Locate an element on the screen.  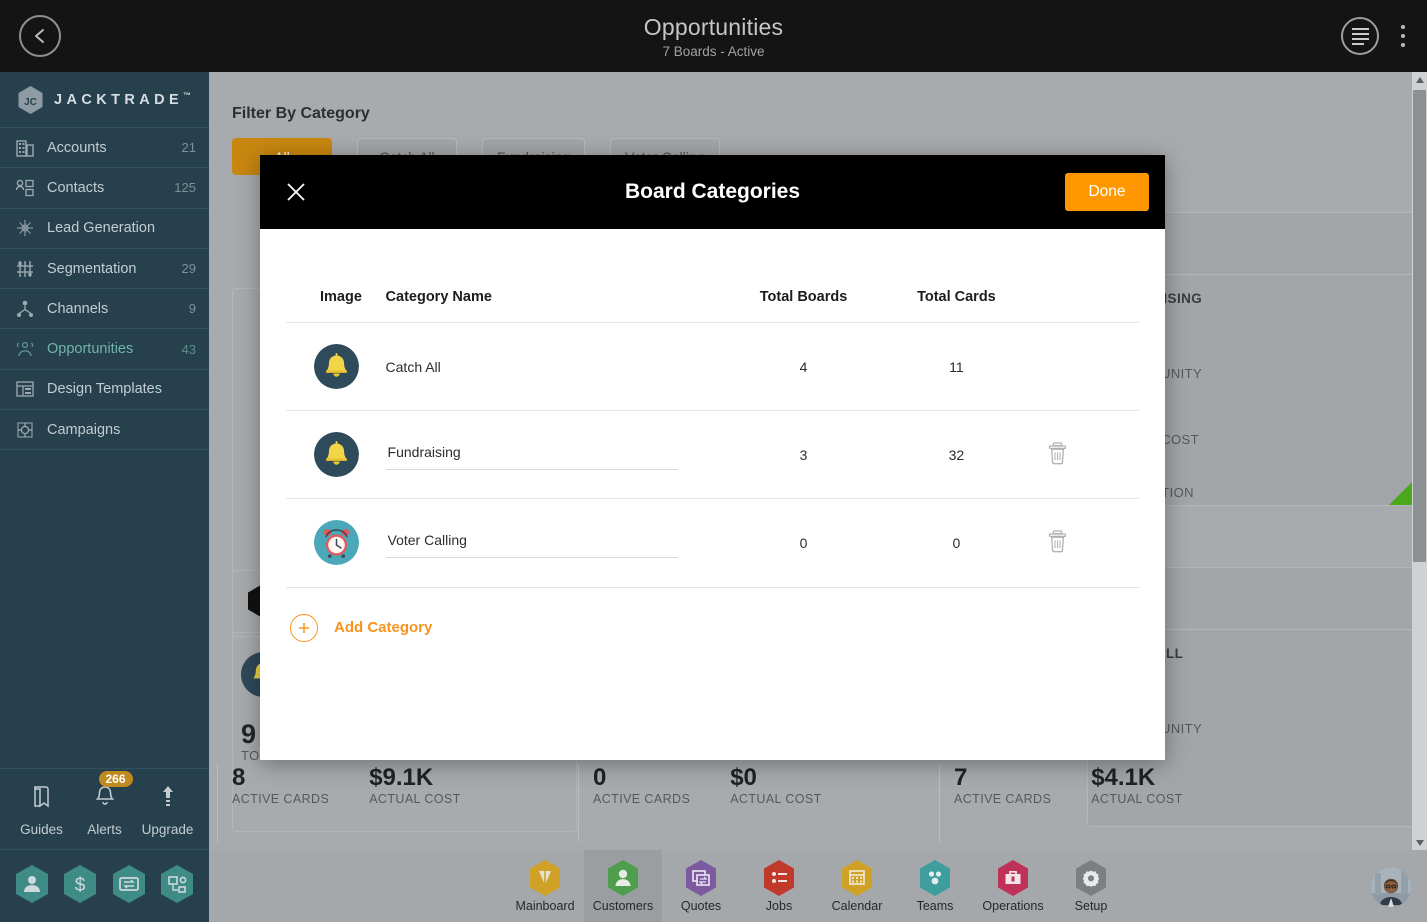
building-icon is located at coordinates (25, 148).